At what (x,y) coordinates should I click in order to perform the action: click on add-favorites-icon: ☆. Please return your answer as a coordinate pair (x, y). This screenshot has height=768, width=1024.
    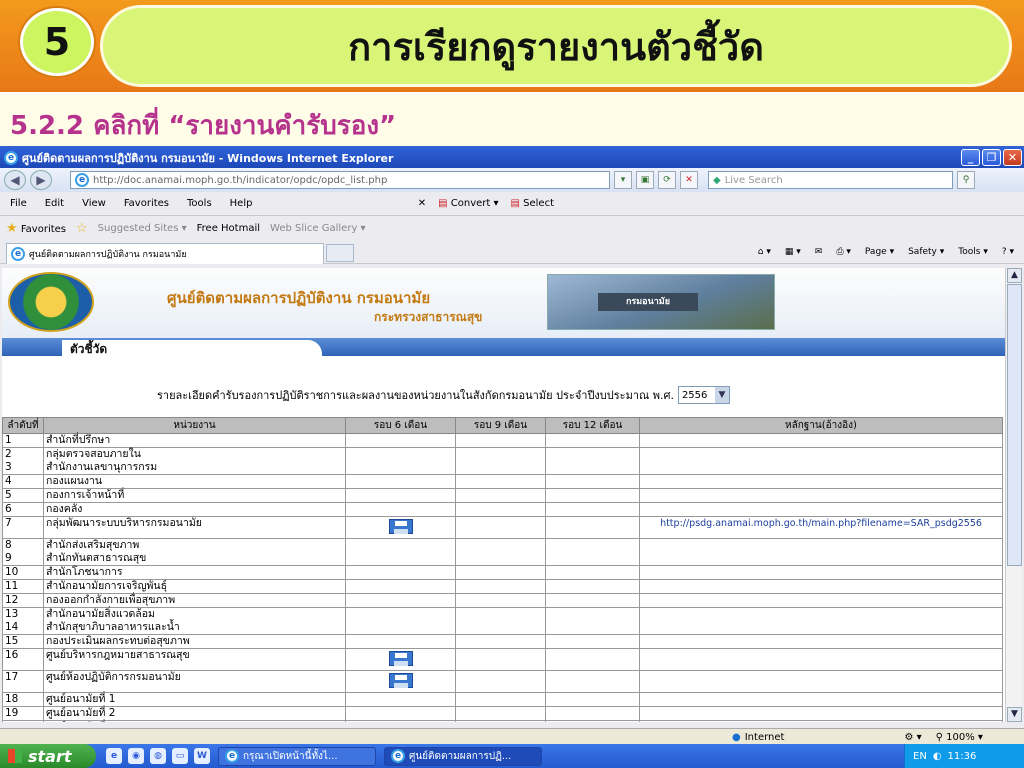
    Looking at the image, I should click on (82, 228).